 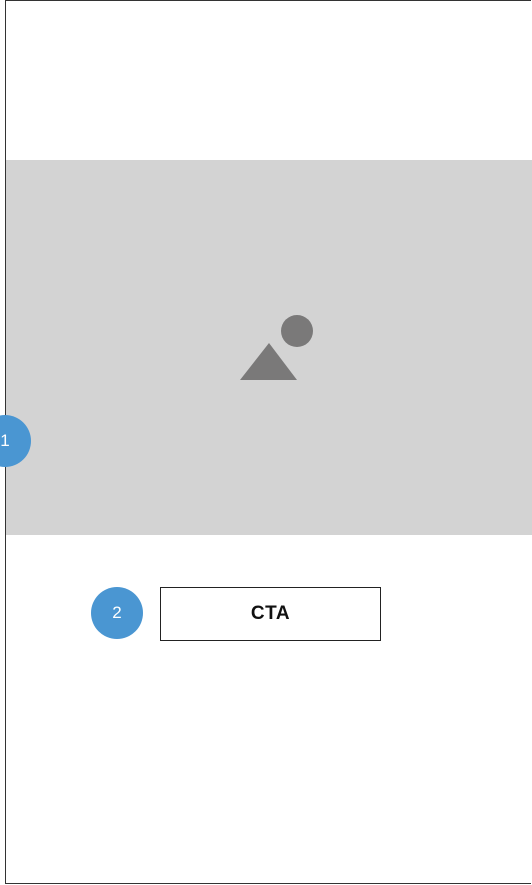 I want to click on annotation-badge-2: 2, so click(x=117, y=613).